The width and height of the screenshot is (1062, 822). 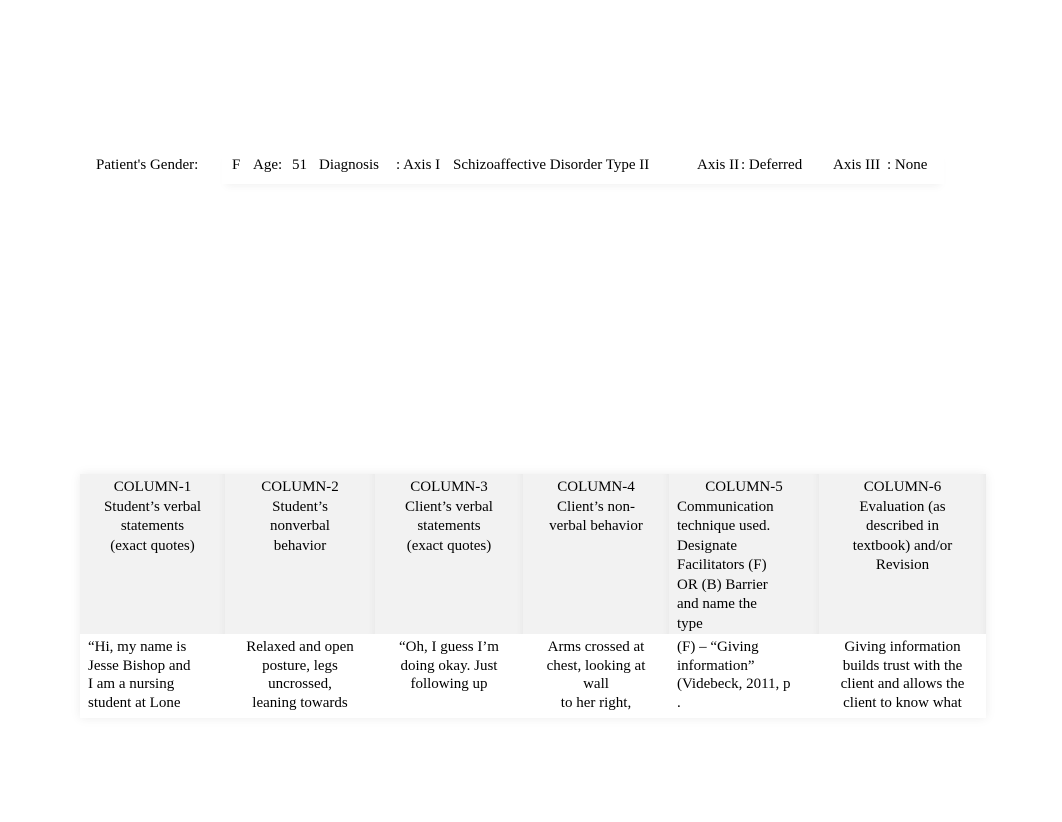 I want to click on column-desc-line: and name the, so click(x=717, y=604).